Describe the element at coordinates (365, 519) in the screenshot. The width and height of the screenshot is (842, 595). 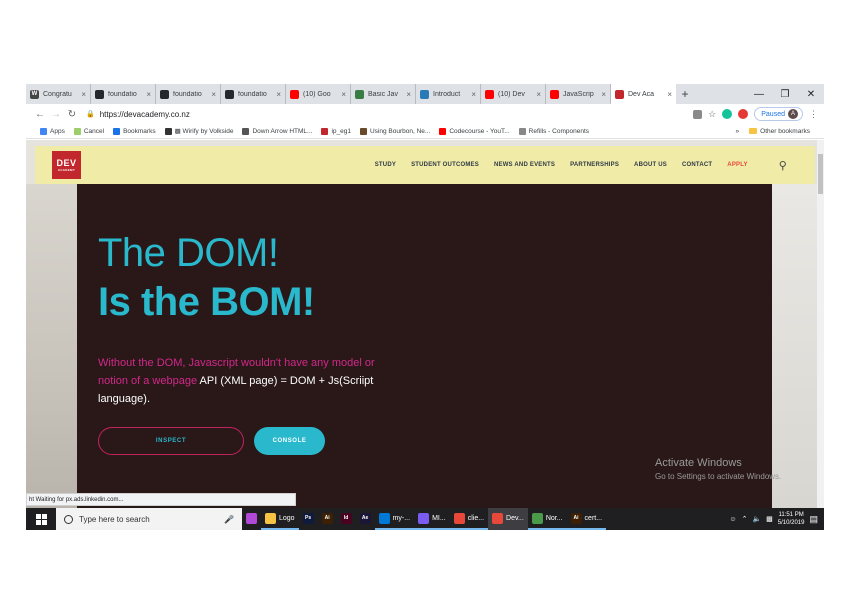
I see `taskbar-app: Ae` at that location.